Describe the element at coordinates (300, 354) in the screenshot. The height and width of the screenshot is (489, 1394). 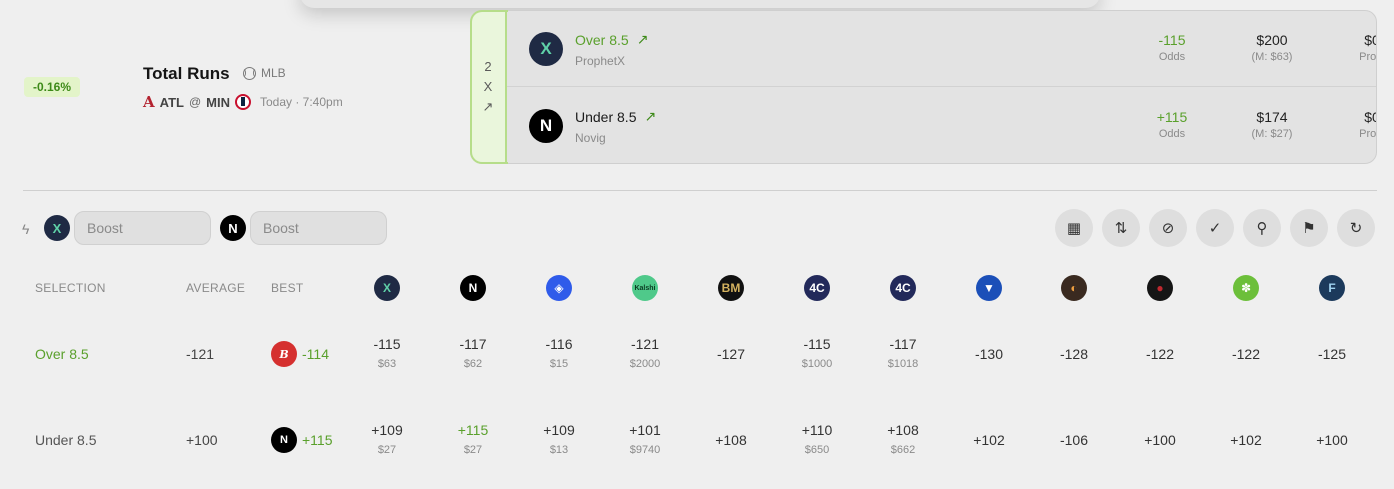
I see `row-best: B -114` at that location.